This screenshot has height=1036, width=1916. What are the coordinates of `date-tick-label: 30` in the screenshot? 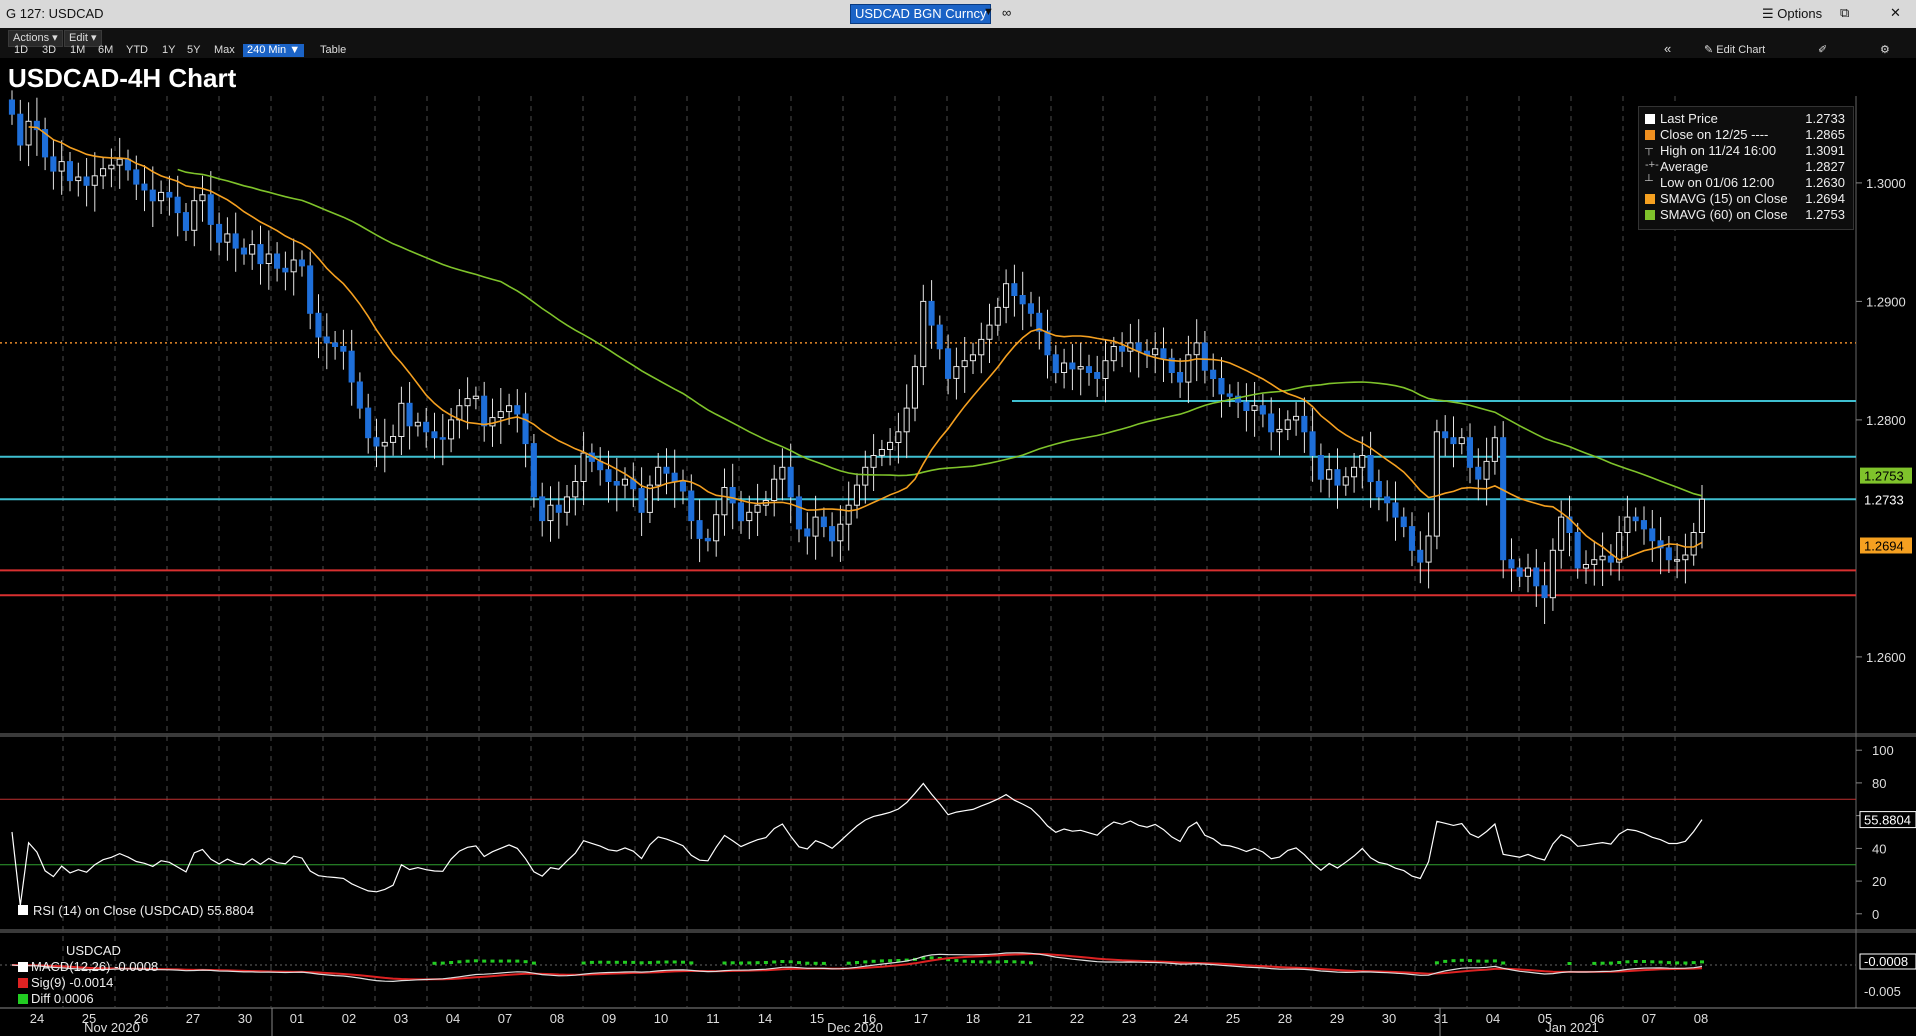 It's located at (1389, 1018).